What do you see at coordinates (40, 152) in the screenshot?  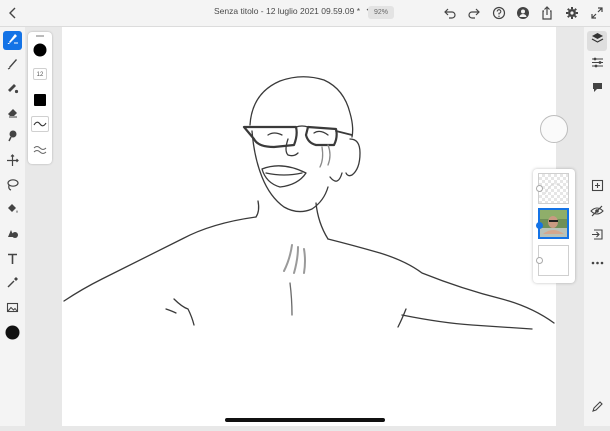 I see `brush-settings-icon` at bounding box center [40, 152].